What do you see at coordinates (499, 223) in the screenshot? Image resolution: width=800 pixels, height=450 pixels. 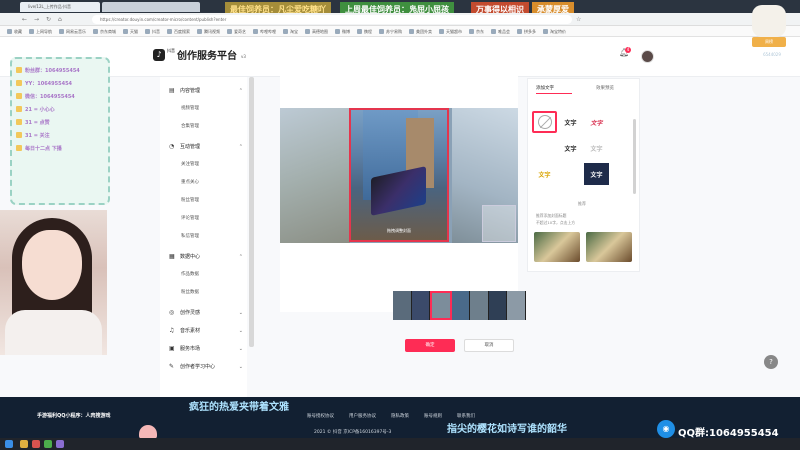 I see `mini-thumbnail` at bounding box center [499, 223].